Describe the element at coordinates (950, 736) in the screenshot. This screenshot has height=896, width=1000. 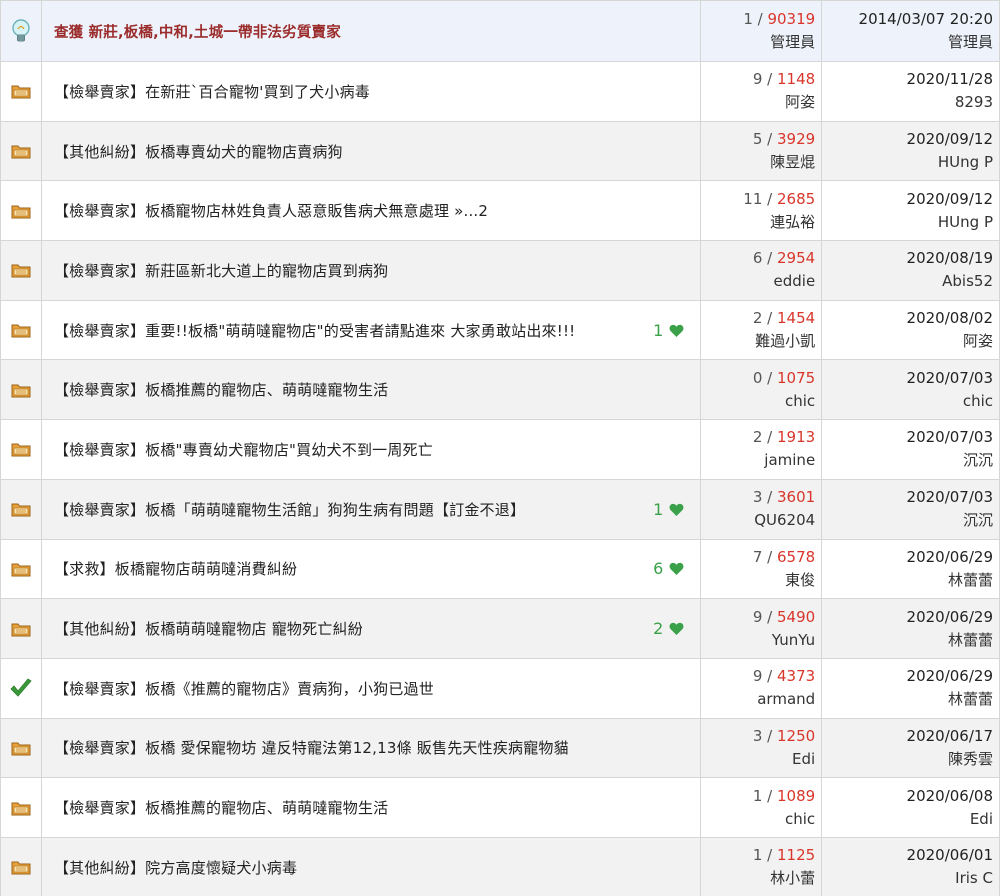
I see `last-post-date-link: 2020/06/17` at that location.